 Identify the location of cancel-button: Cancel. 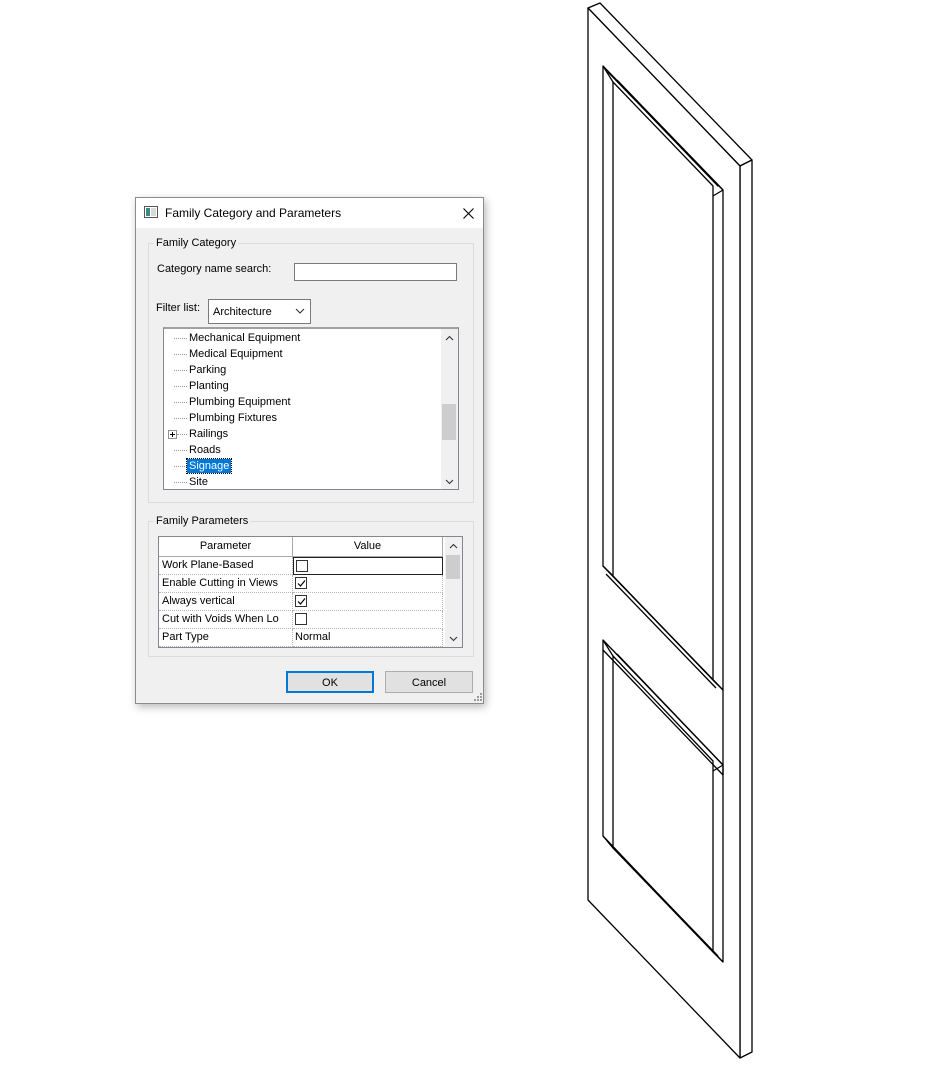
(429, 682).